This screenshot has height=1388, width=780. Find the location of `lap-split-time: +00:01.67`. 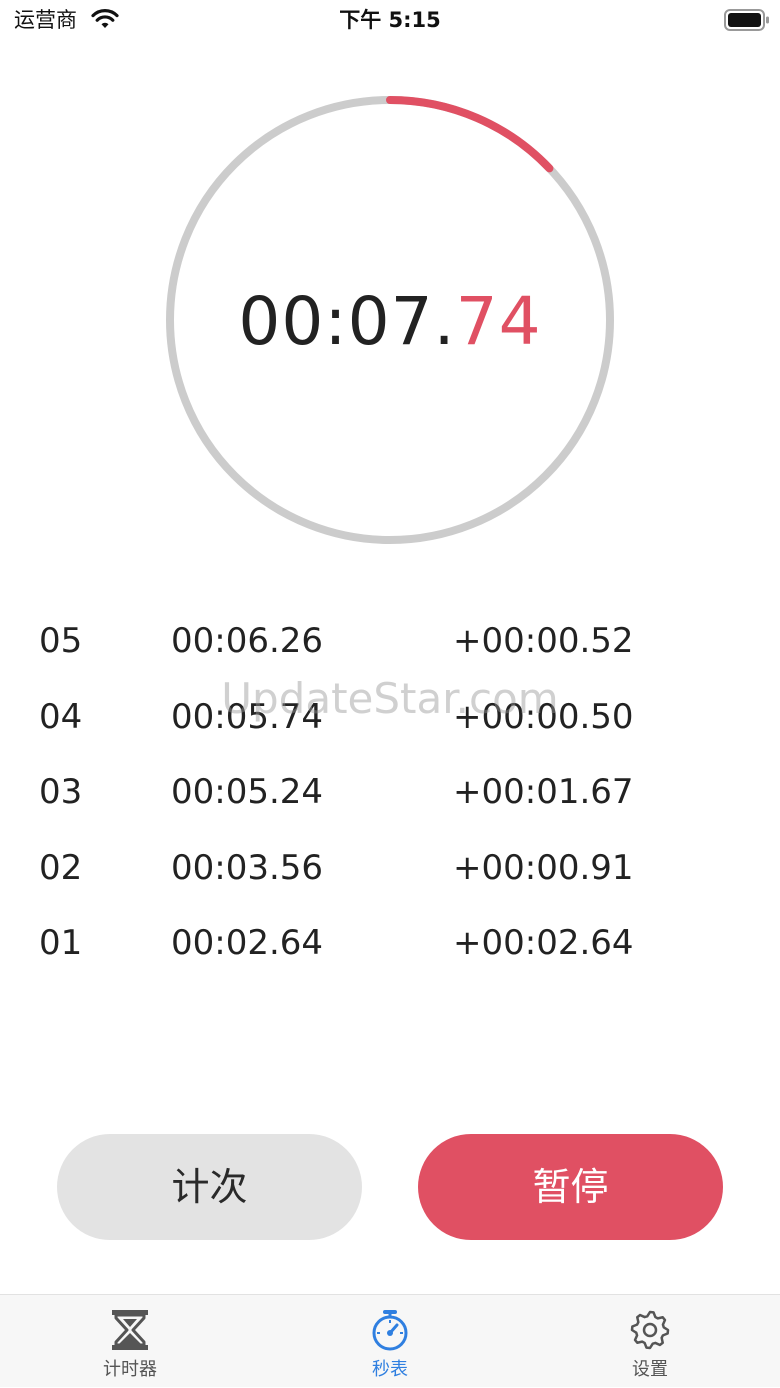

lap-split-time: +00:01.67 is located at coordinates (543, 792).